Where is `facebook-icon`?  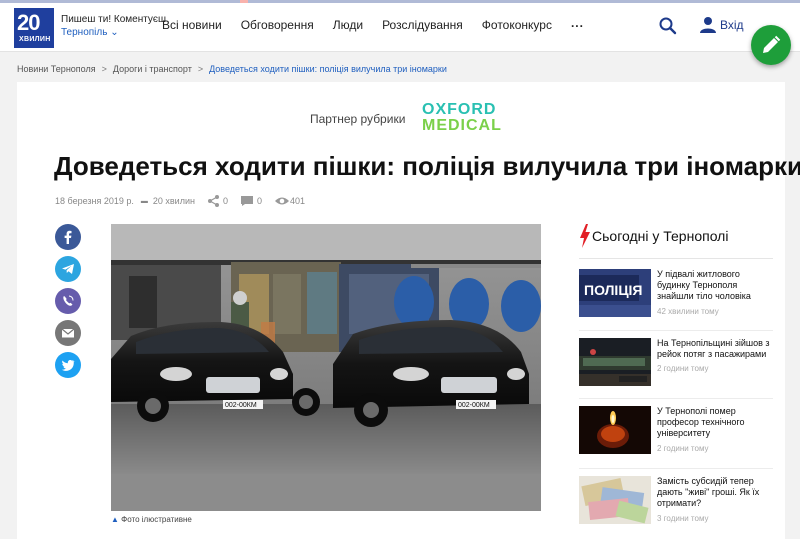 facebook-icon is located at coordinates (68, 237).